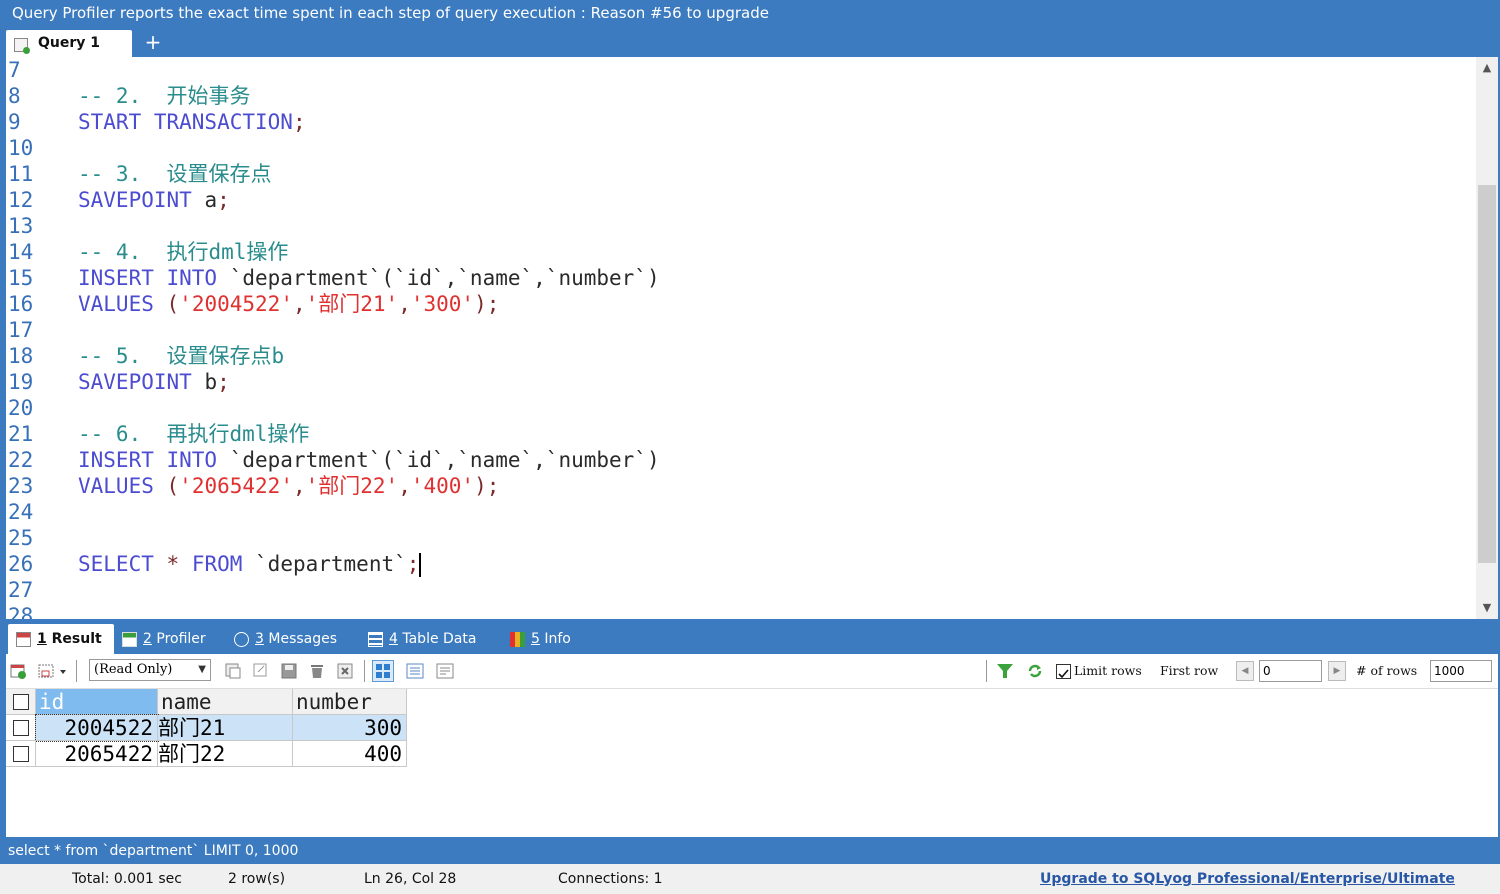 This screenshot has width=1500, height=894. Describe the element at coordinates (1245, 671) in the screenshot. I see `prev-page-icon: ◀` at that location.